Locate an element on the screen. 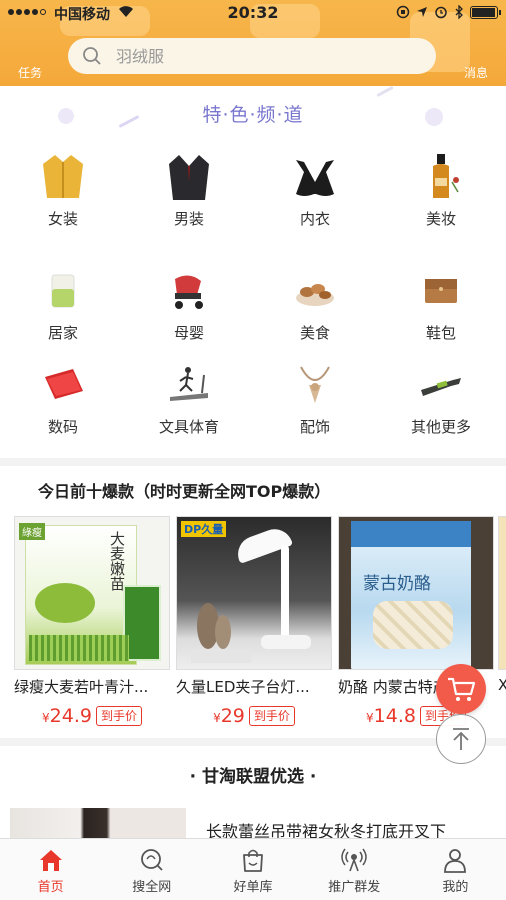  message-link: 消息 is located at coordinates (476, 72).